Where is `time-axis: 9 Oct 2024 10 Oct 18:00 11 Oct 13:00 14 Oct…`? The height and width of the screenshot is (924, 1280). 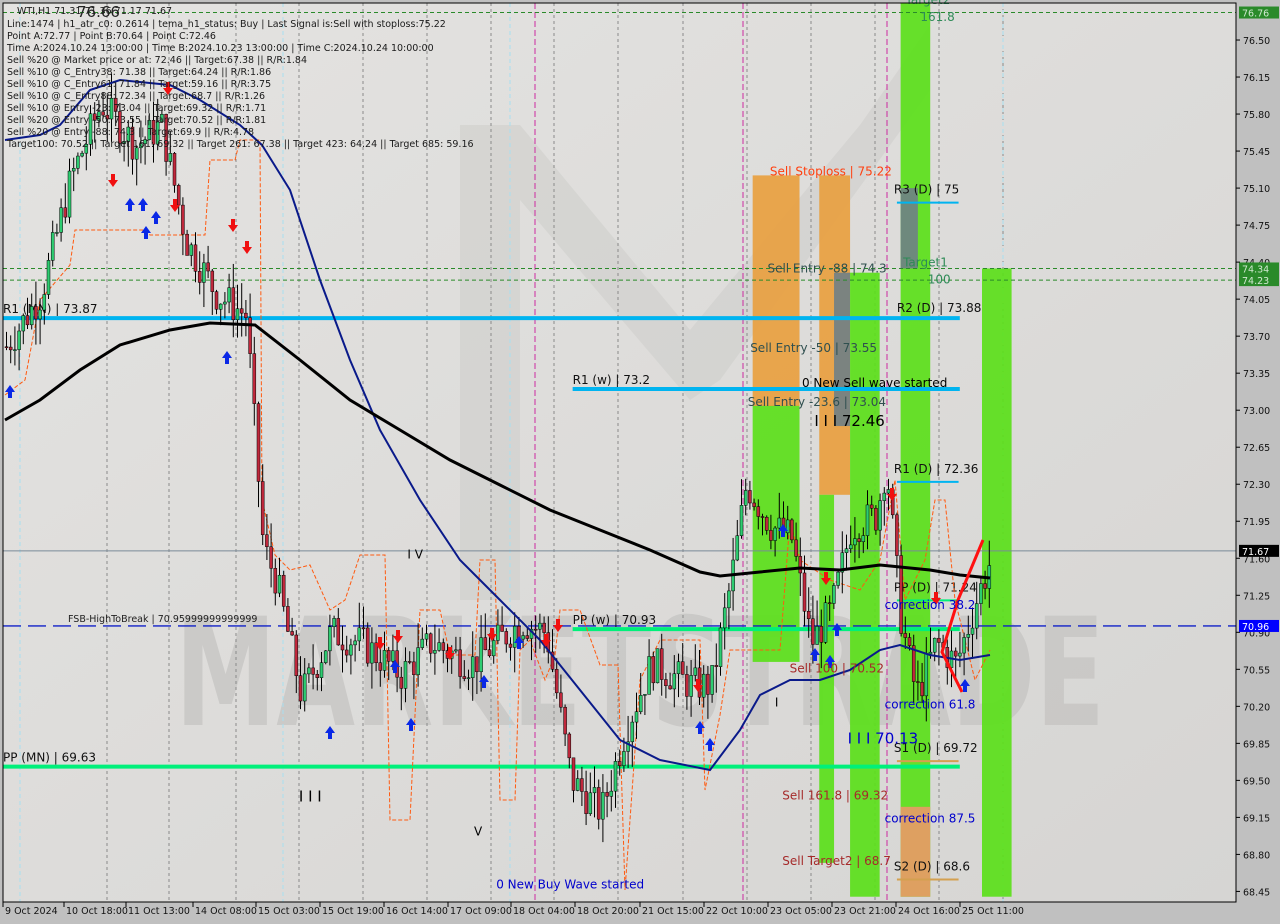
time-axis: 9 Oct 2024 10 Oct 18:00 11 Oct 13:00 14 Oct… is located at coordinates (640, 910).